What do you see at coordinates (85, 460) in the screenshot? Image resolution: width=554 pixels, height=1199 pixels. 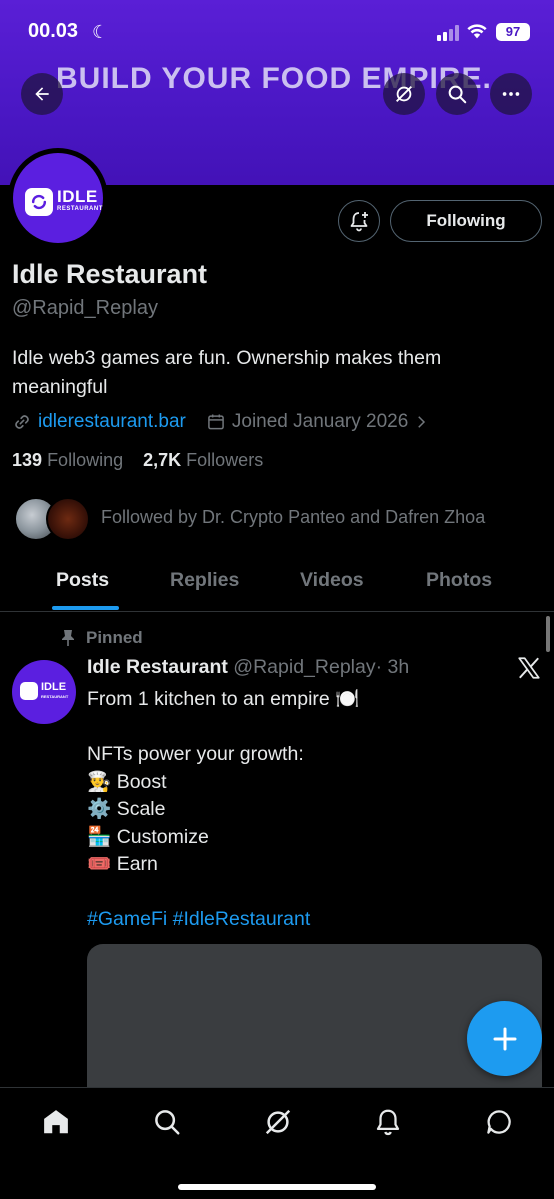 I see `following-label: Following` at bounding box center [85, 460].